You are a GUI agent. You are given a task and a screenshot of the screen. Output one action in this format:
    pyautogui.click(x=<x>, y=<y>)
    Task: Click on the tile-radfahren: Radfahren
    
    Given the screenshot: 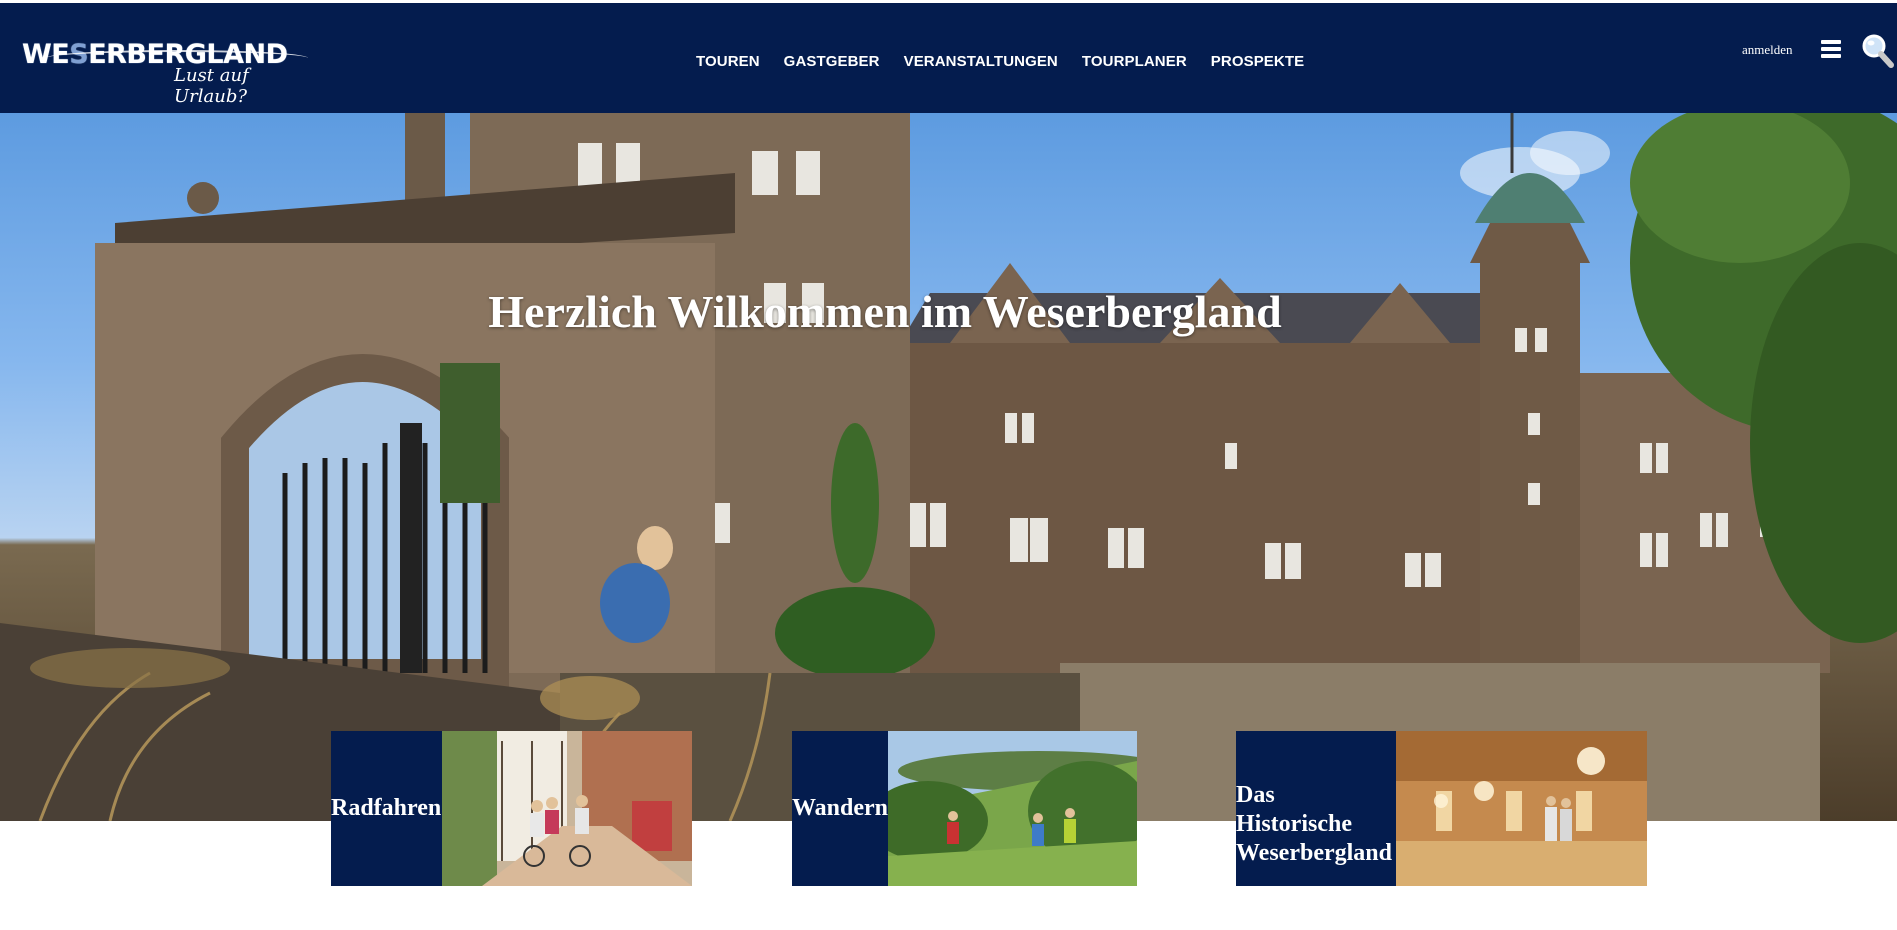 What is the action you would take?
    pyautogui.click(x=511, y=808)
    